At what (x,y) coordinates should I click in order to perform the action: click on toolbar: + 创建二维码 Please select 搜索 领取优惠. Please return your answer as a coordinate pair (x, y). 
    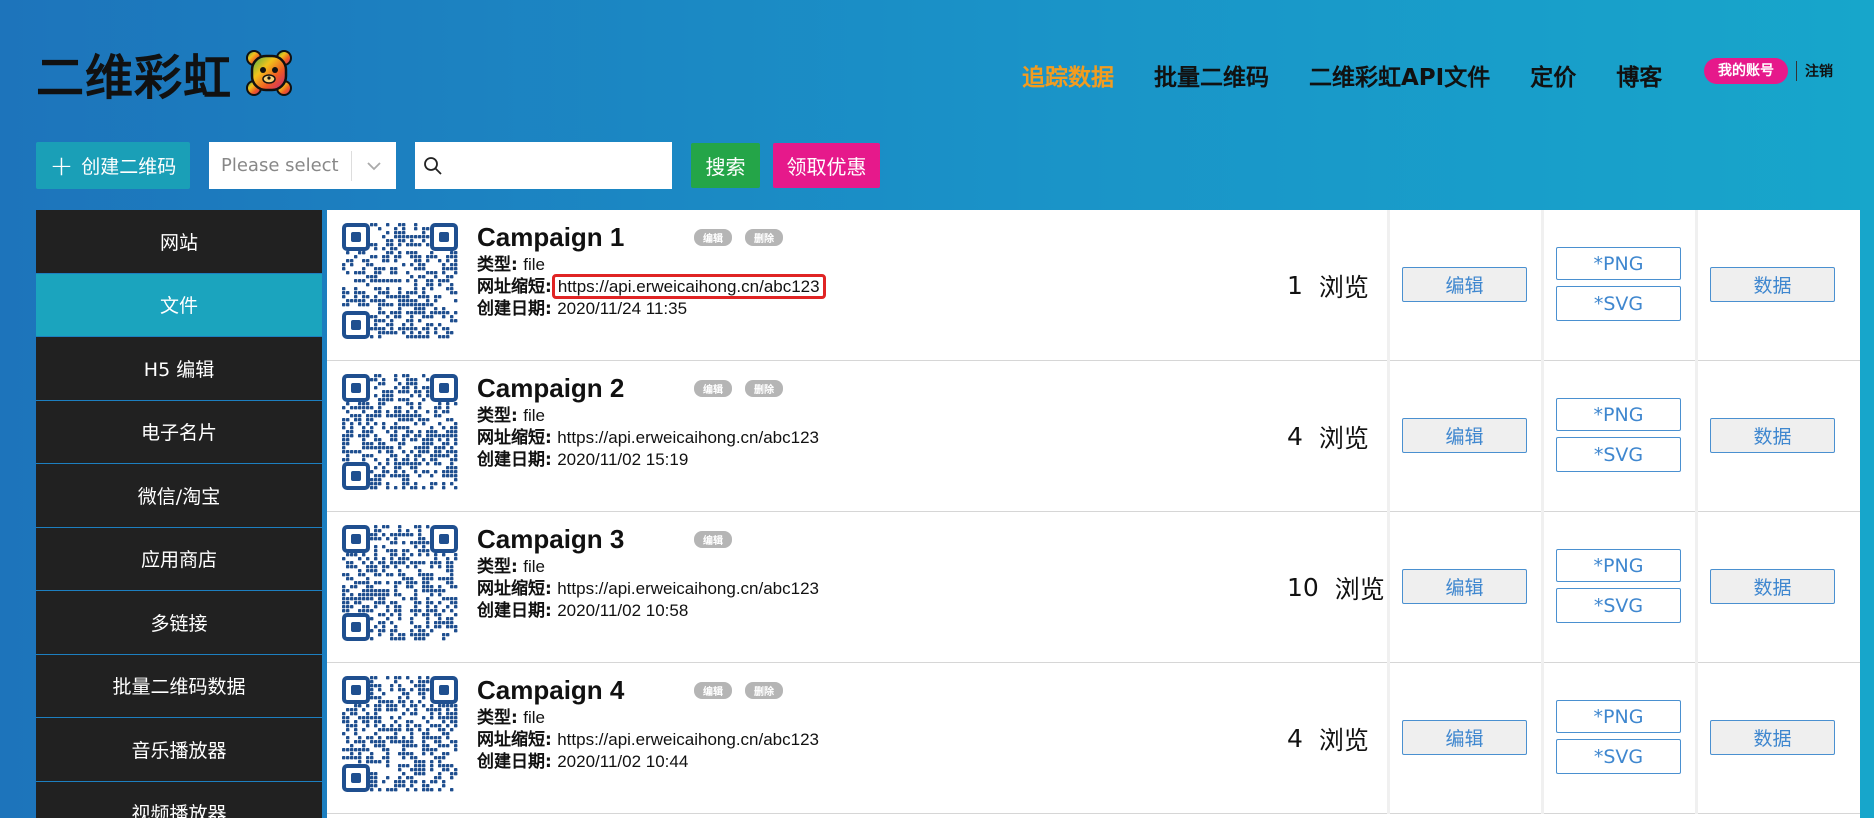
    Looking at the image, I should click on (458, 165).